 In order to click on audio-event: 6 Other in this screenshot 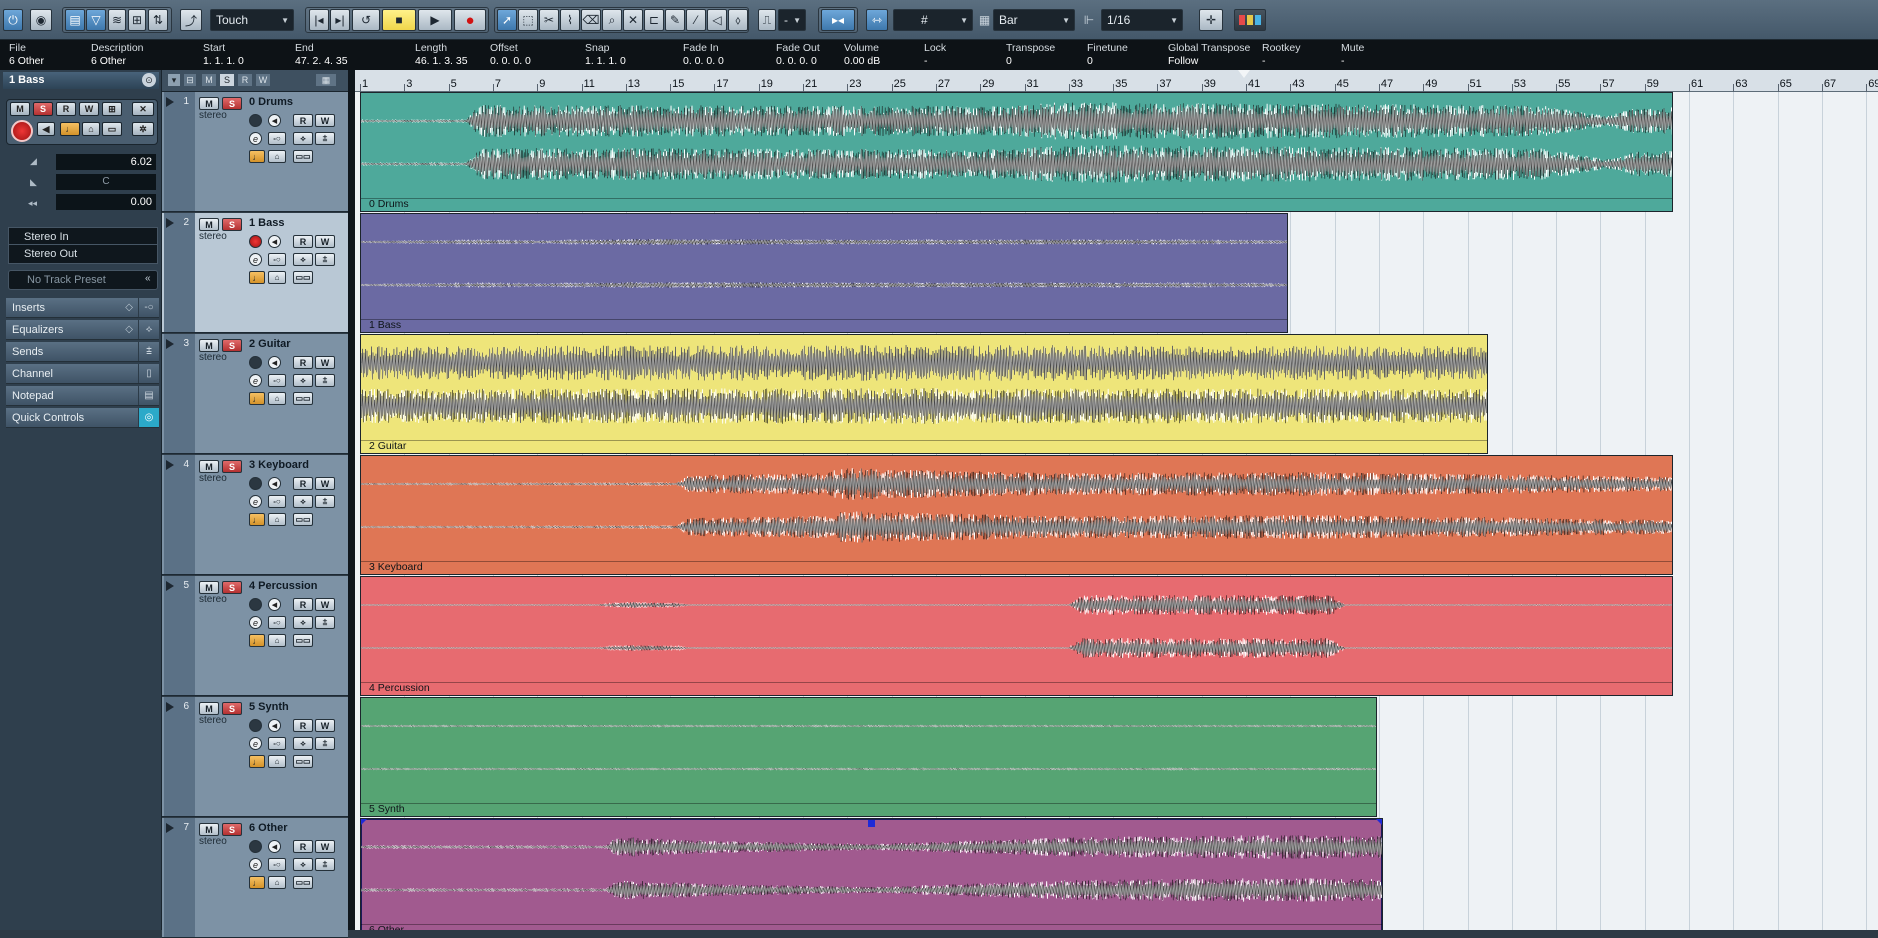, I will do `click(871, 874)`.